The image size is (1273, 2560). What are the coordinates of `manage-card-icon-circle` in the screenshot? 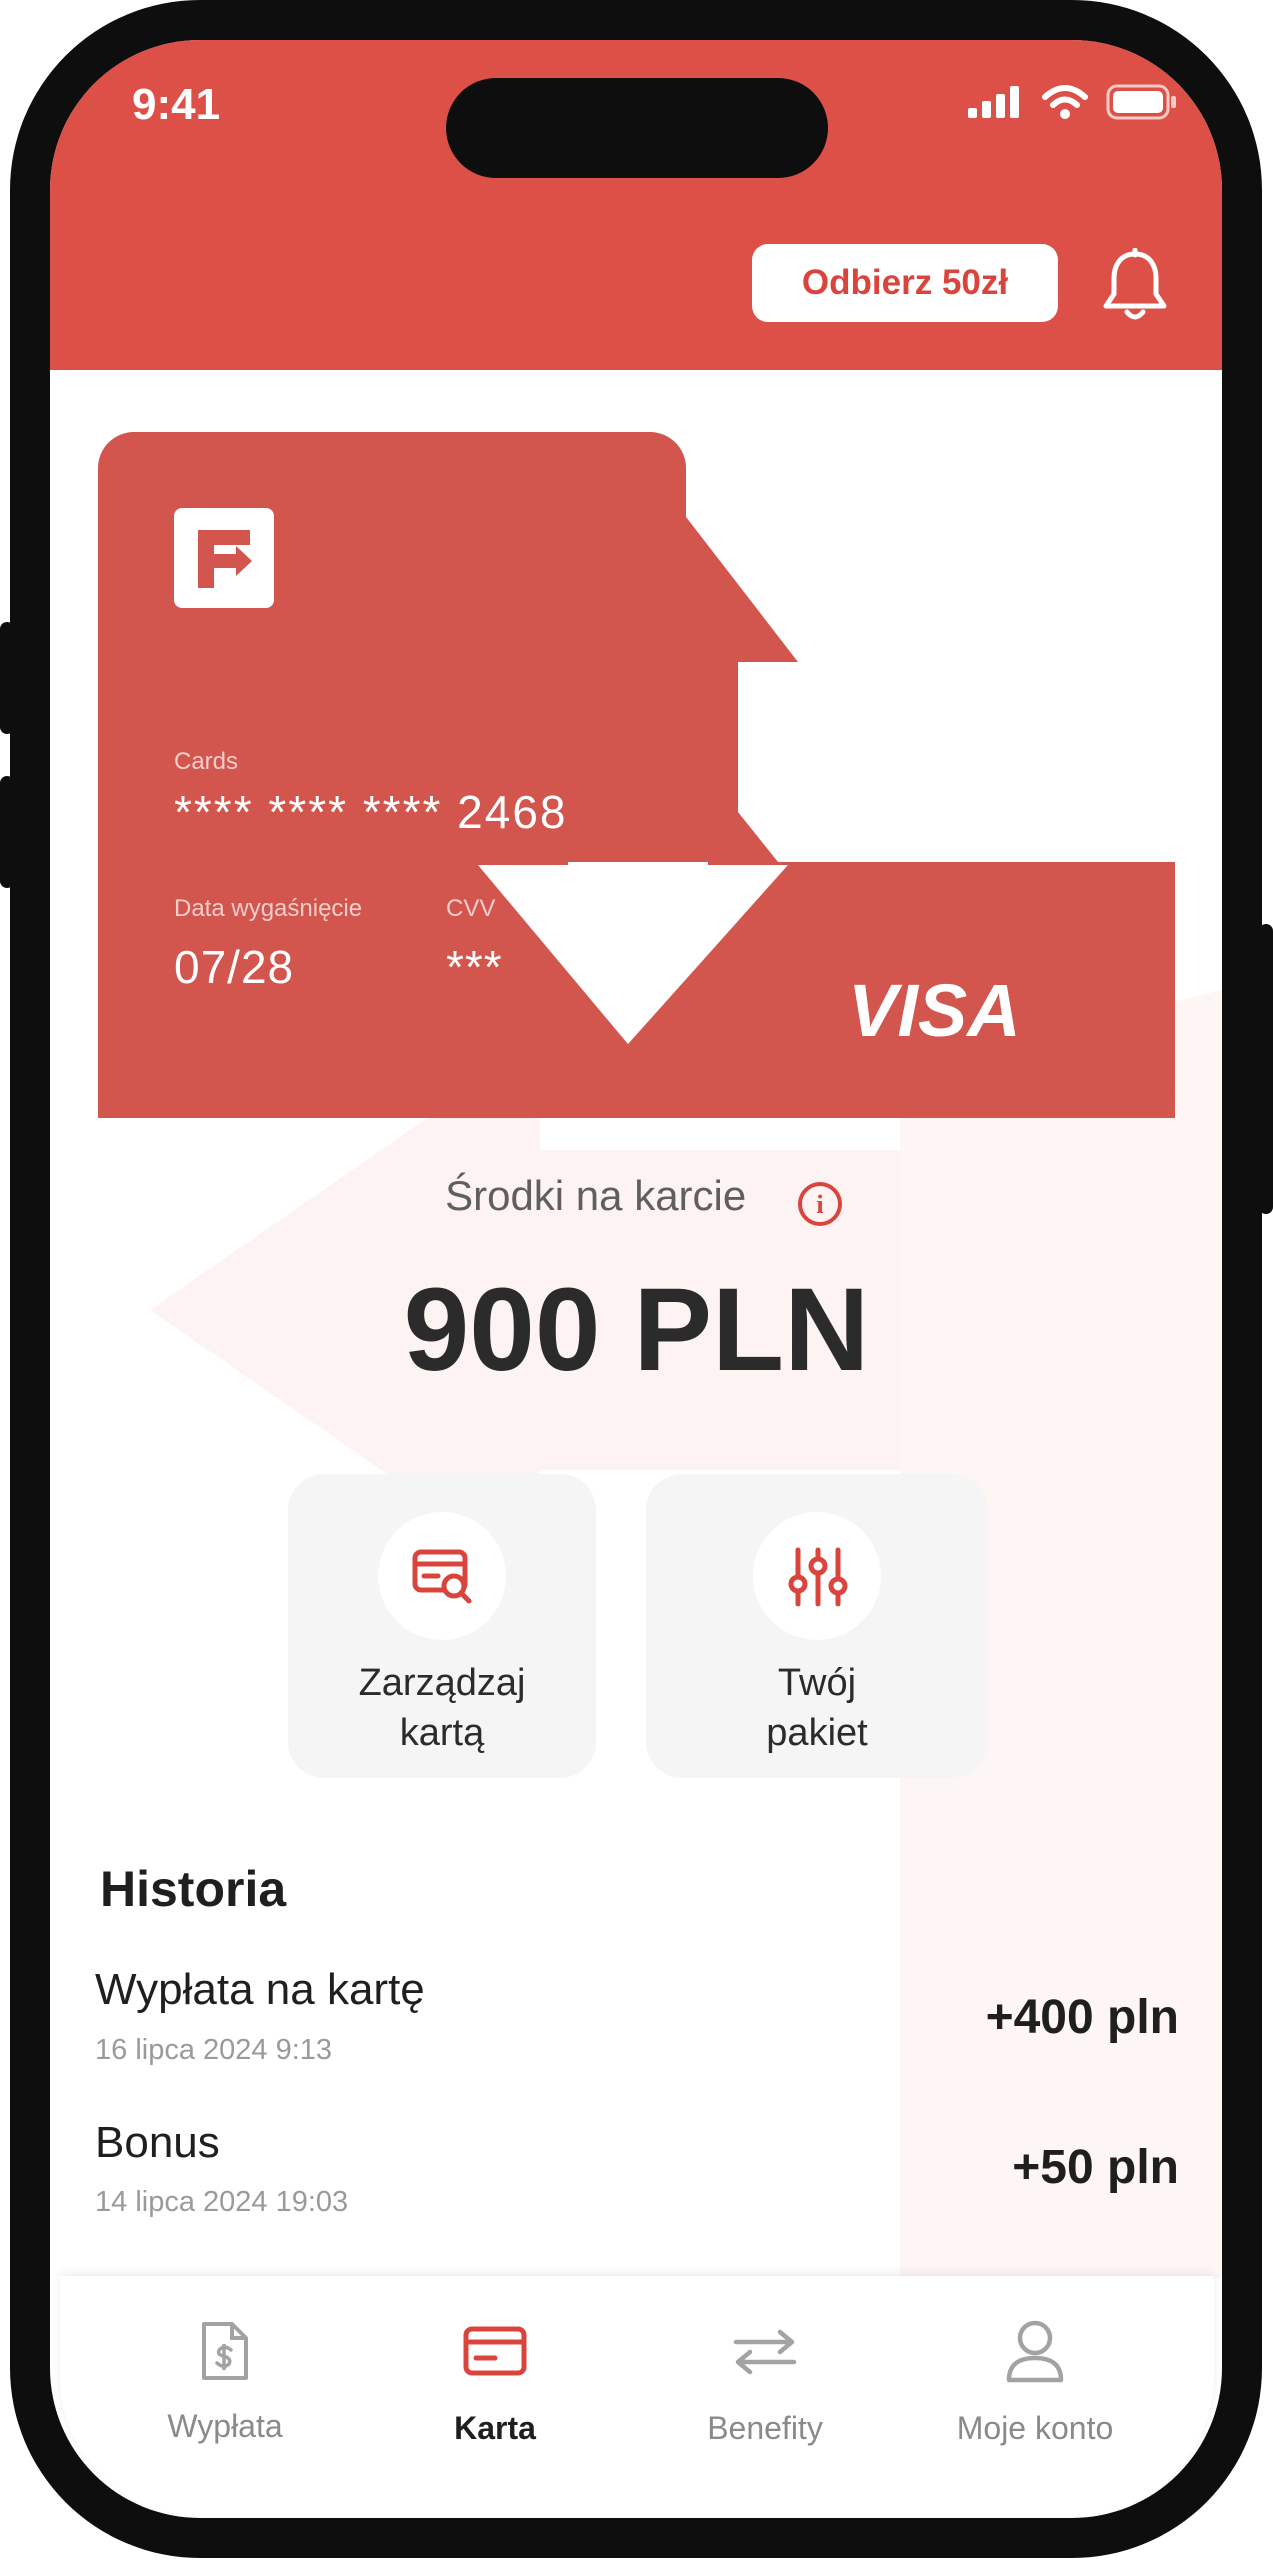 It's located at (442, 1576).